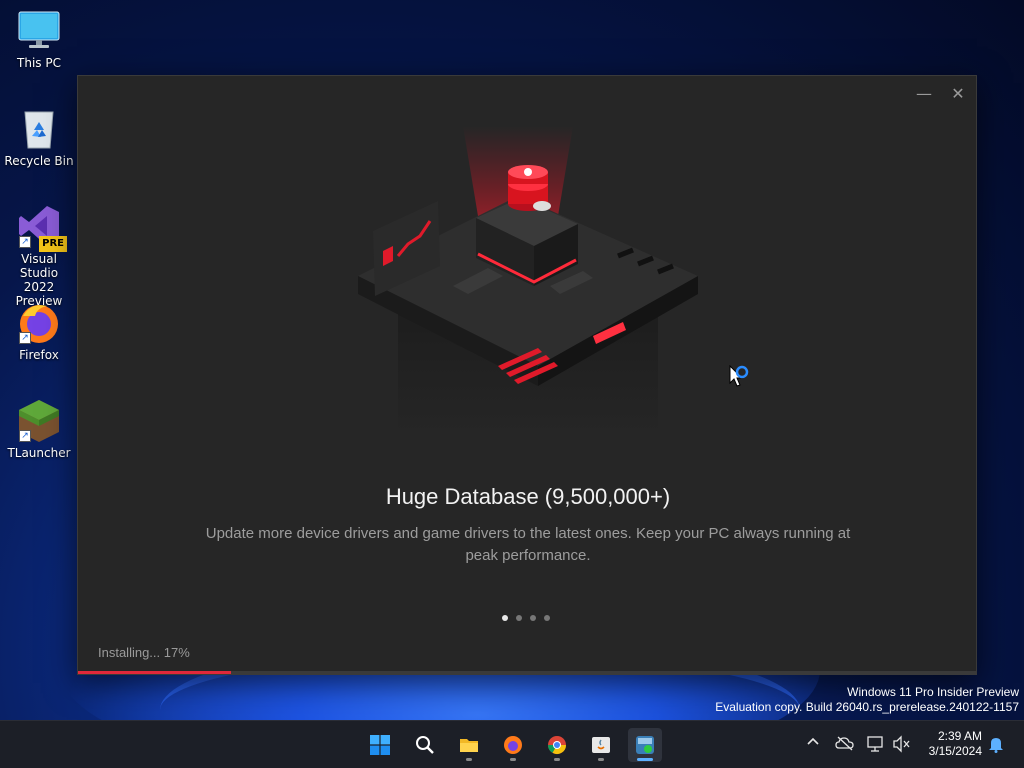  What do you see at coordinates (813, 745) in the screenshot?
I see `chevron-up-icon` at bounding box center [813, 745].